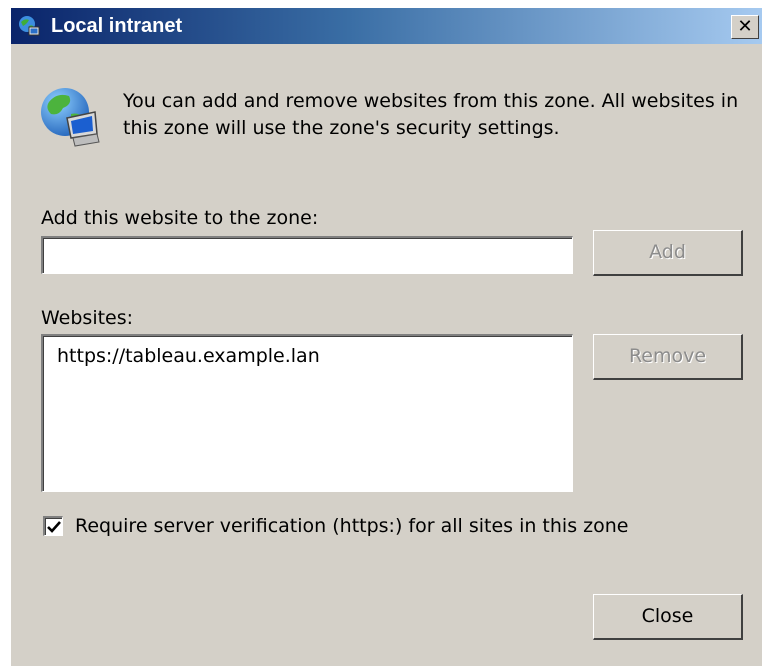 This screenshot has width=762, height=666. I want to click on require-verification-checkbox, so click(53, 526).